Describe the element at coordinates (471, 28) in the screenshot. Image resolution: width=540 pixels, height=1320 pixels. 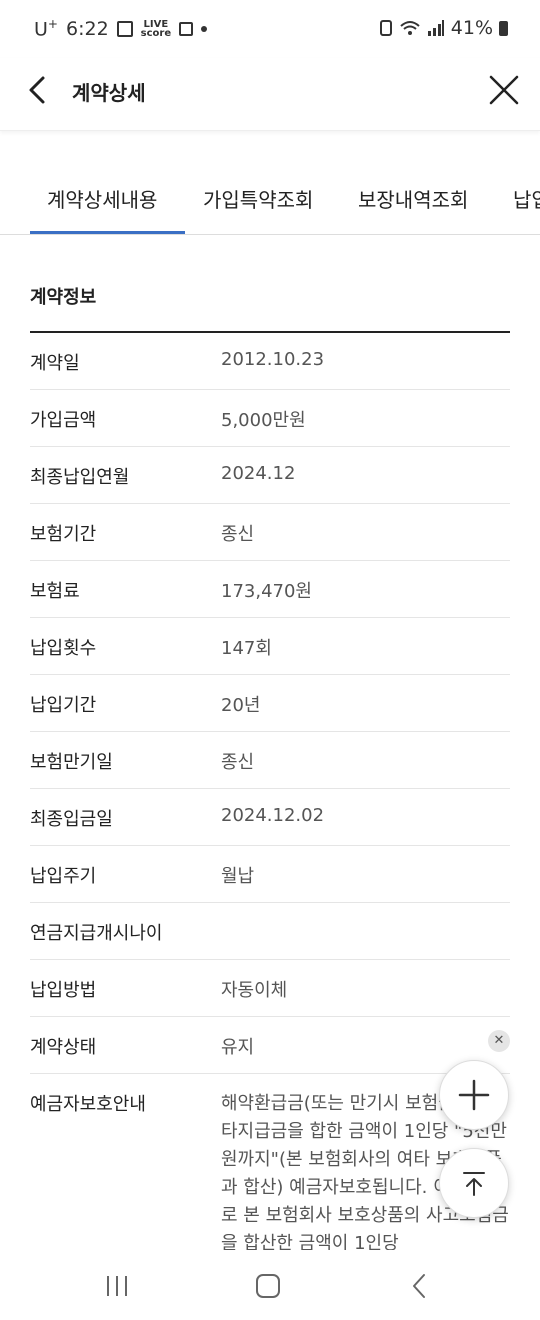
I see `battery-level: 41%` at that location.